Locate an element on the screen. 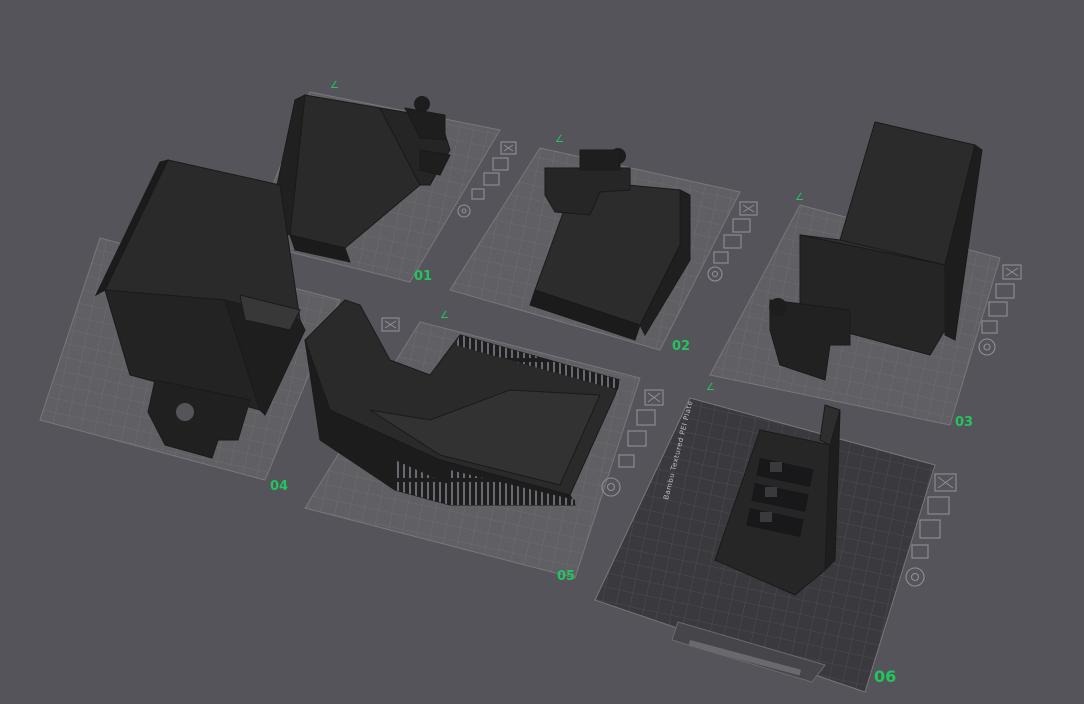 The width and height of the screenshot is (1084, 704). plate-number-label: 02 is located at coordinates (681, 346).